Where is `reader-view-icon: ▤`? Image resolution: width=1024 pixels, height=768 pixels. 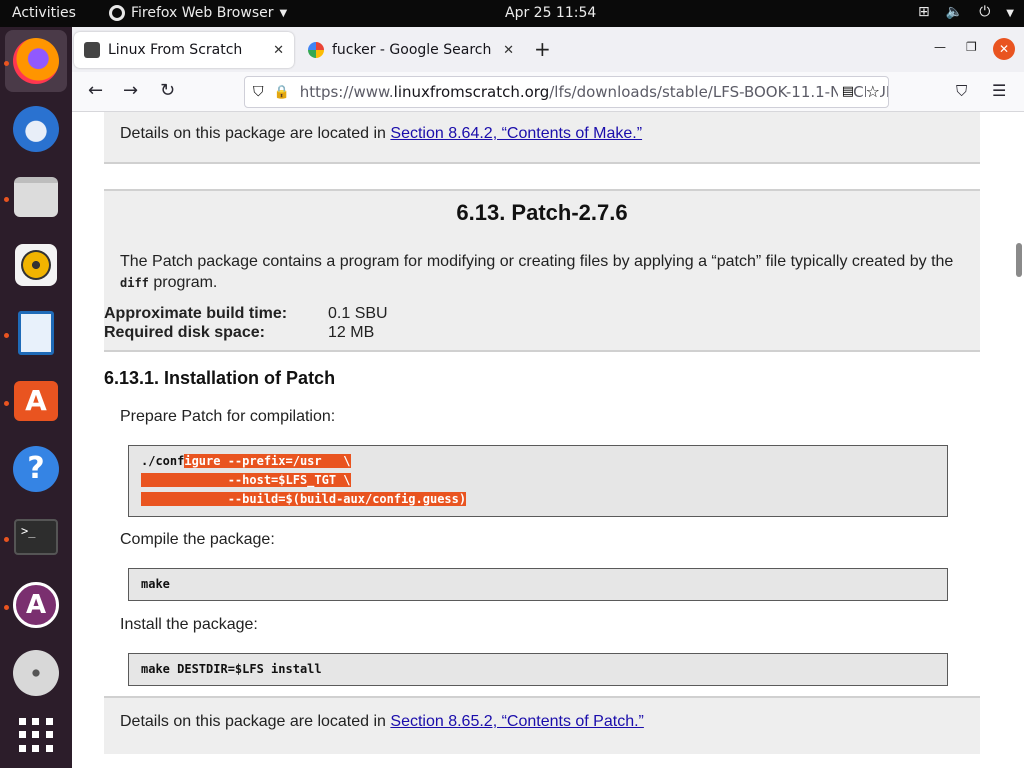
reader-view-icon: ▤ is located at coordinates (845, 91).